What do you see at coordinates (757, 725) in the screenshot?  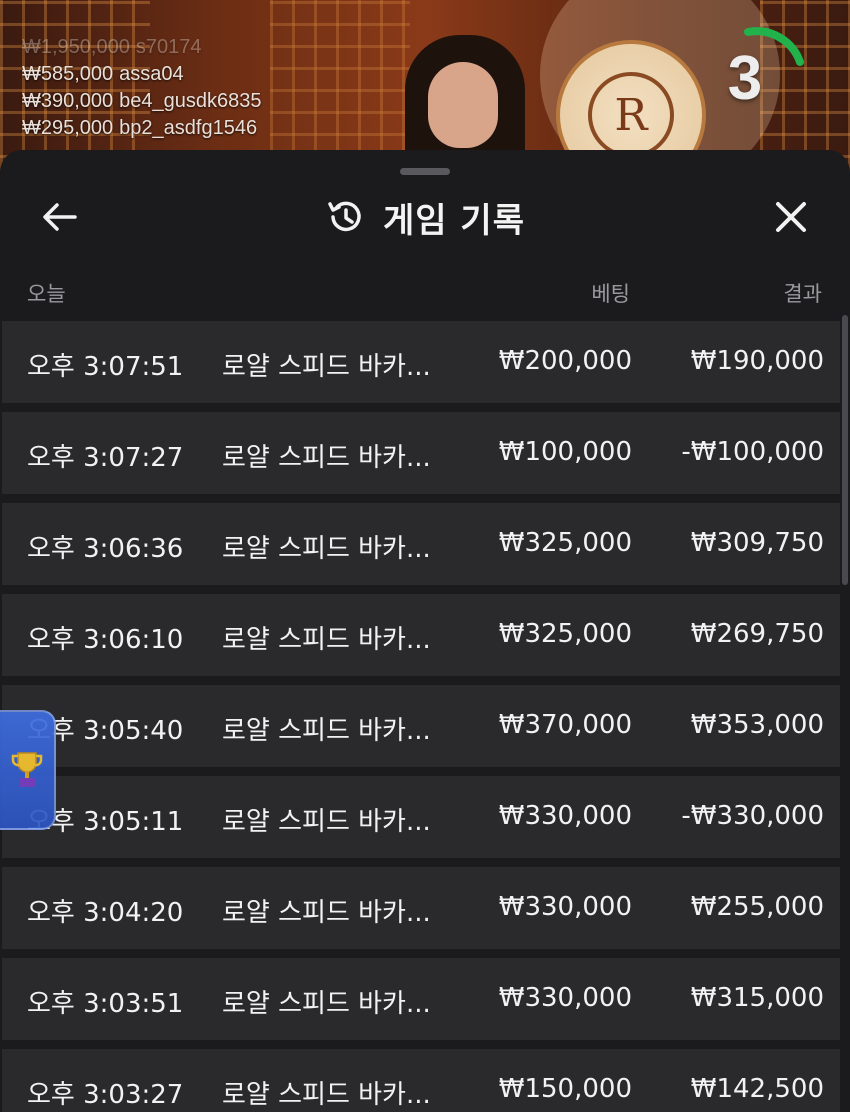 I see `row-result: ₩353,000` at bounding box center [757, 725].